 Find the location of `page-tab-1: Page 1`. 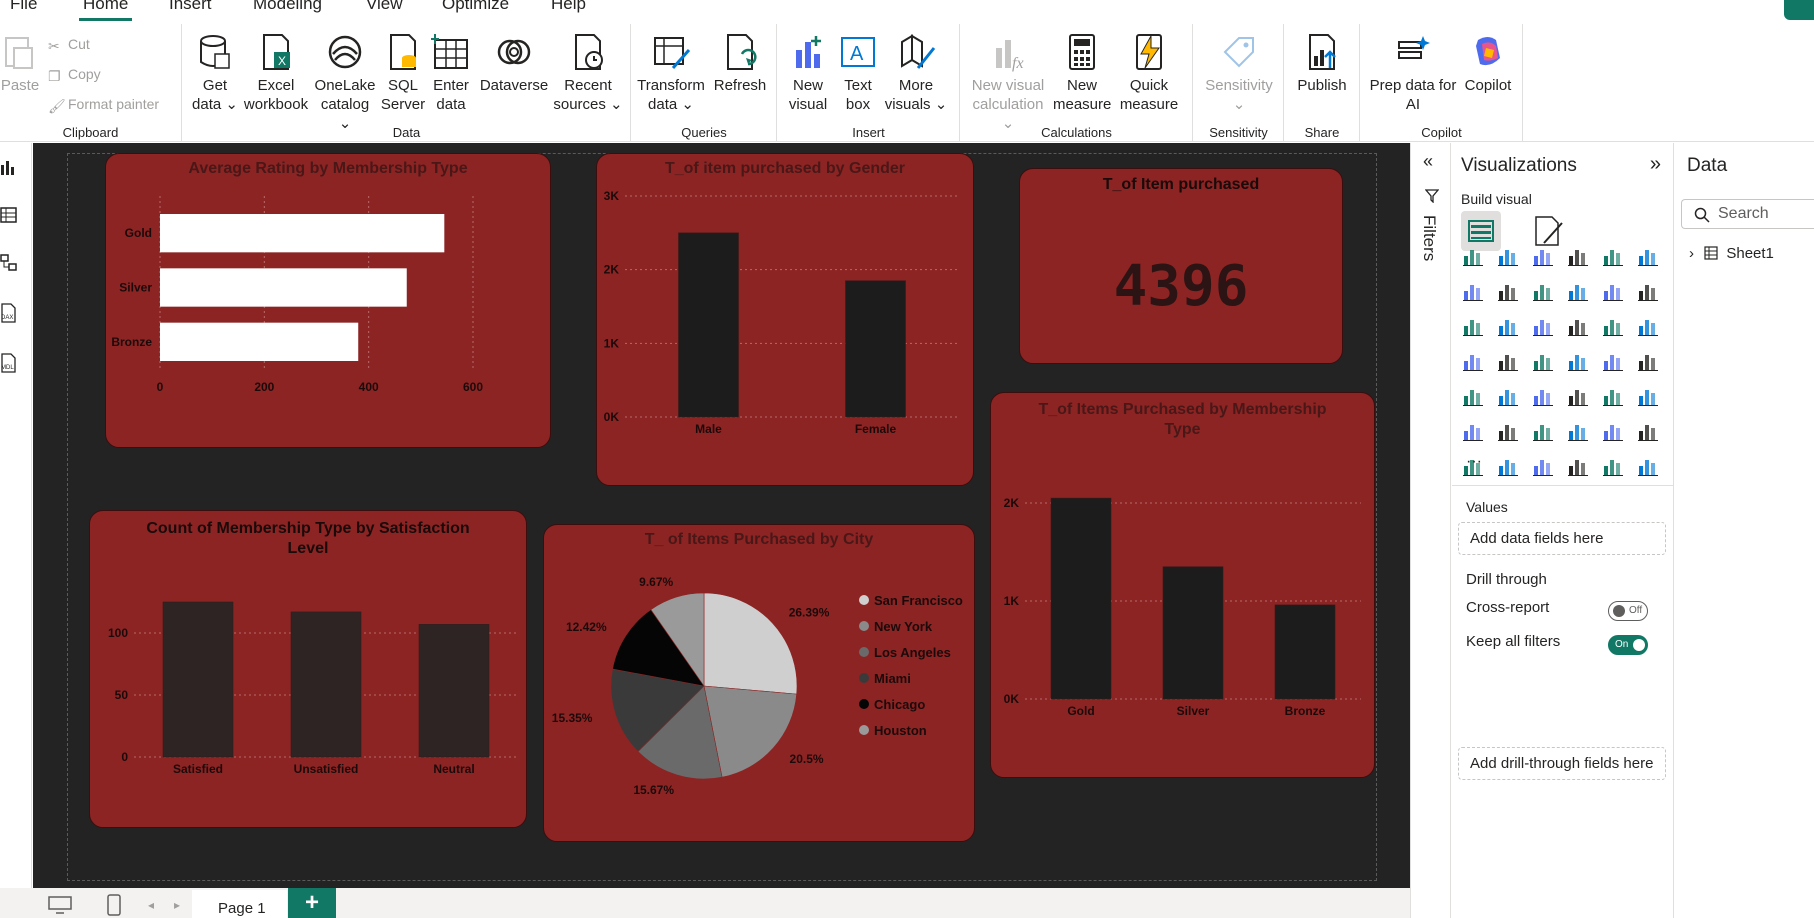

page-tab-1: Page 1 is located at coordinates (239, 904).